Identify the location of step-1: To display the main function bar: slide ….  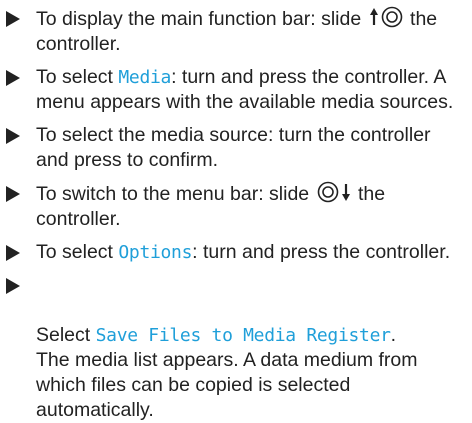
(235, 31).